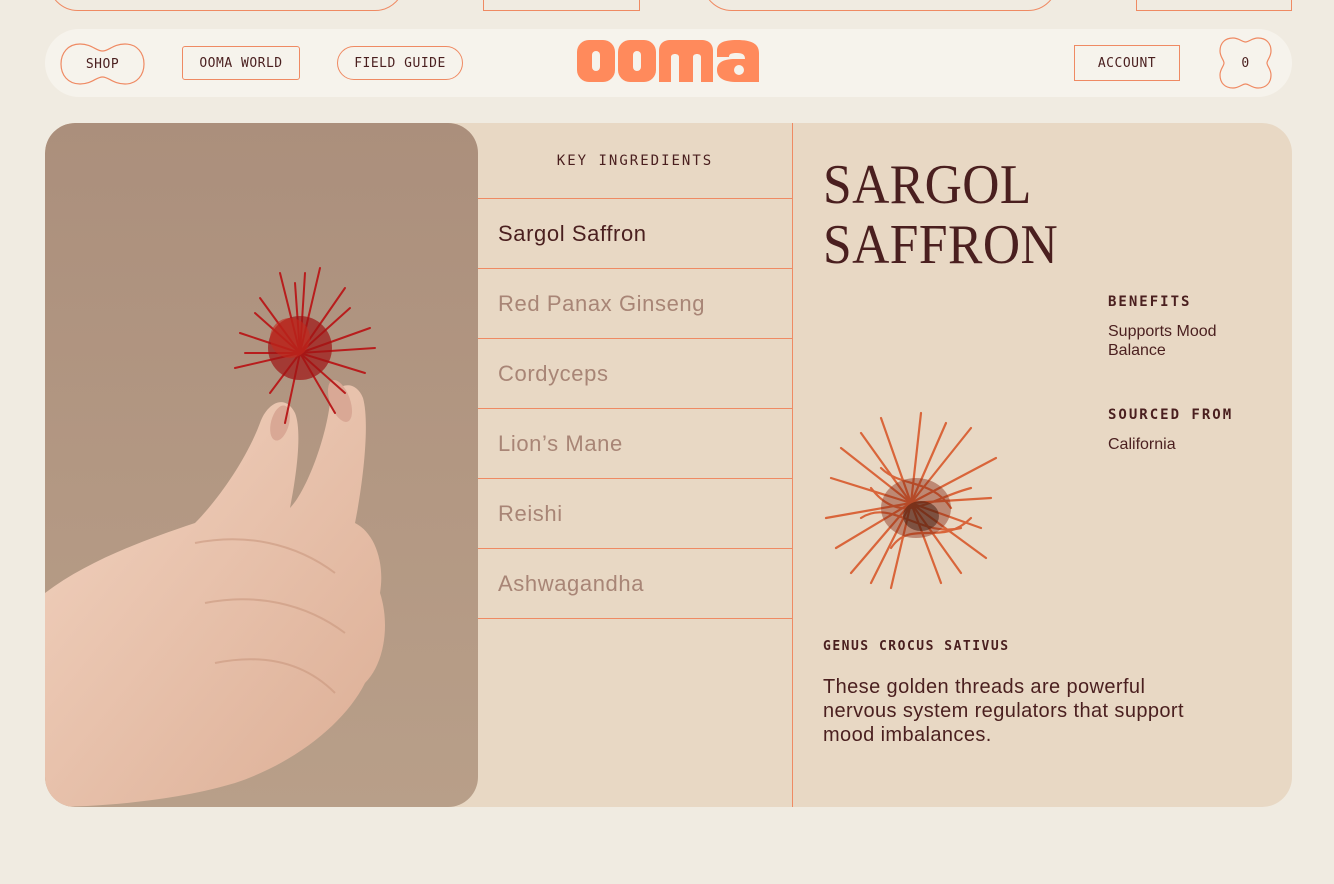 This screenshot has width=1334, height=884. I want to click on ingredient-item: Ashwagandha, so click(635, 584).